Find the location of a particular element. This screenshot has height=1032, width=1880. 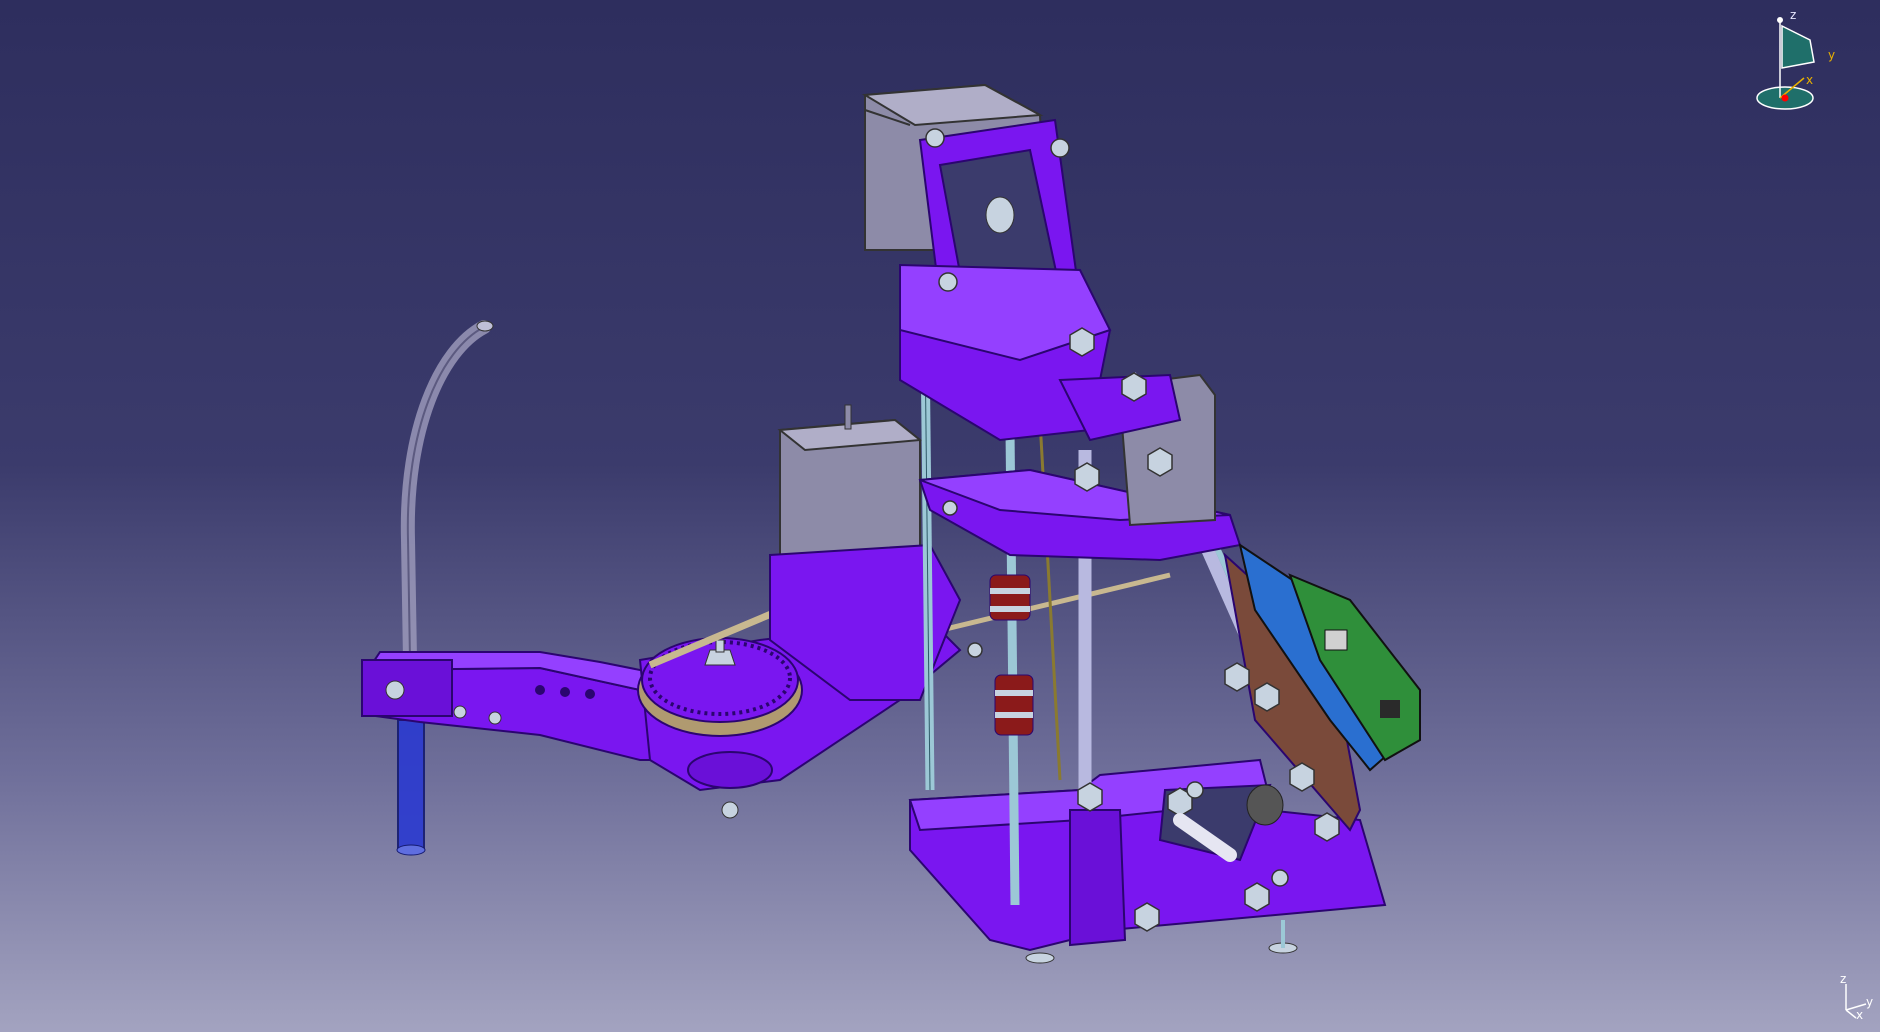

tube-end-fitting is located at coordinates (485, 326).